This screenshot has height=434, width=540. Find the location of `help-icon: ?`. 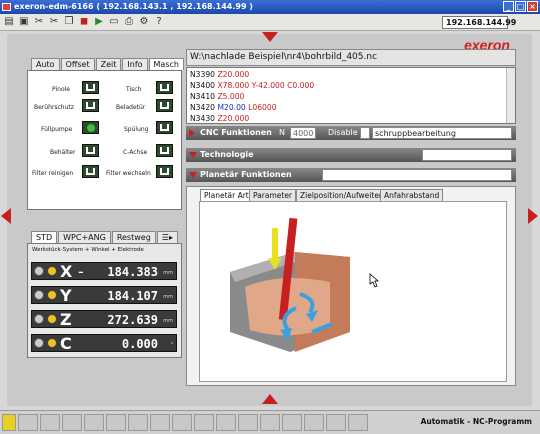

help-icon: ? is located at coordinates (159, 22).